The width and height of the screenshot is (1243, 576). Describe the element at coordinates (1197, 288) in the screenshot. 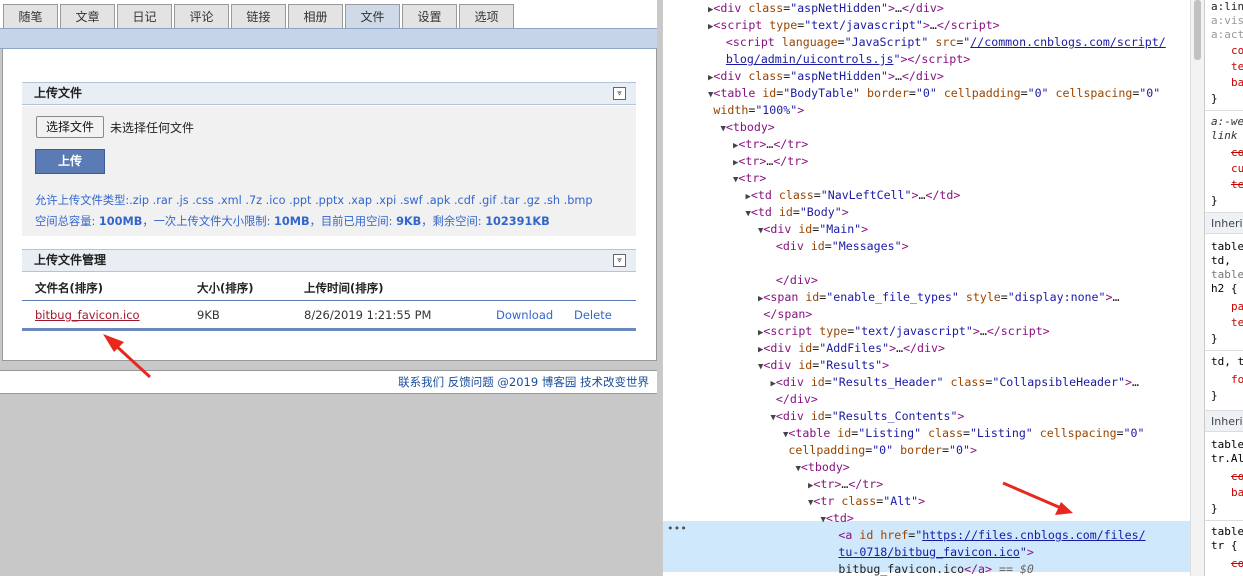

I see `devtools-scrollbar` at that location.